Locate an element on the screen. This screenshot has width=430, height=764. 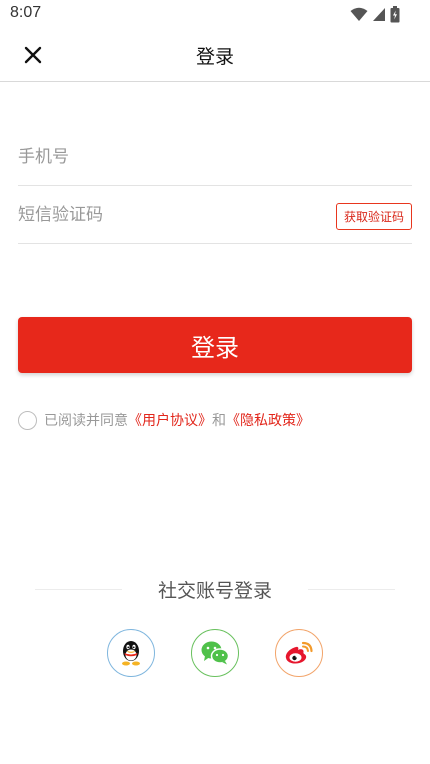
social-login-header: 社交账号登录 is located at coordinates (215, 589).